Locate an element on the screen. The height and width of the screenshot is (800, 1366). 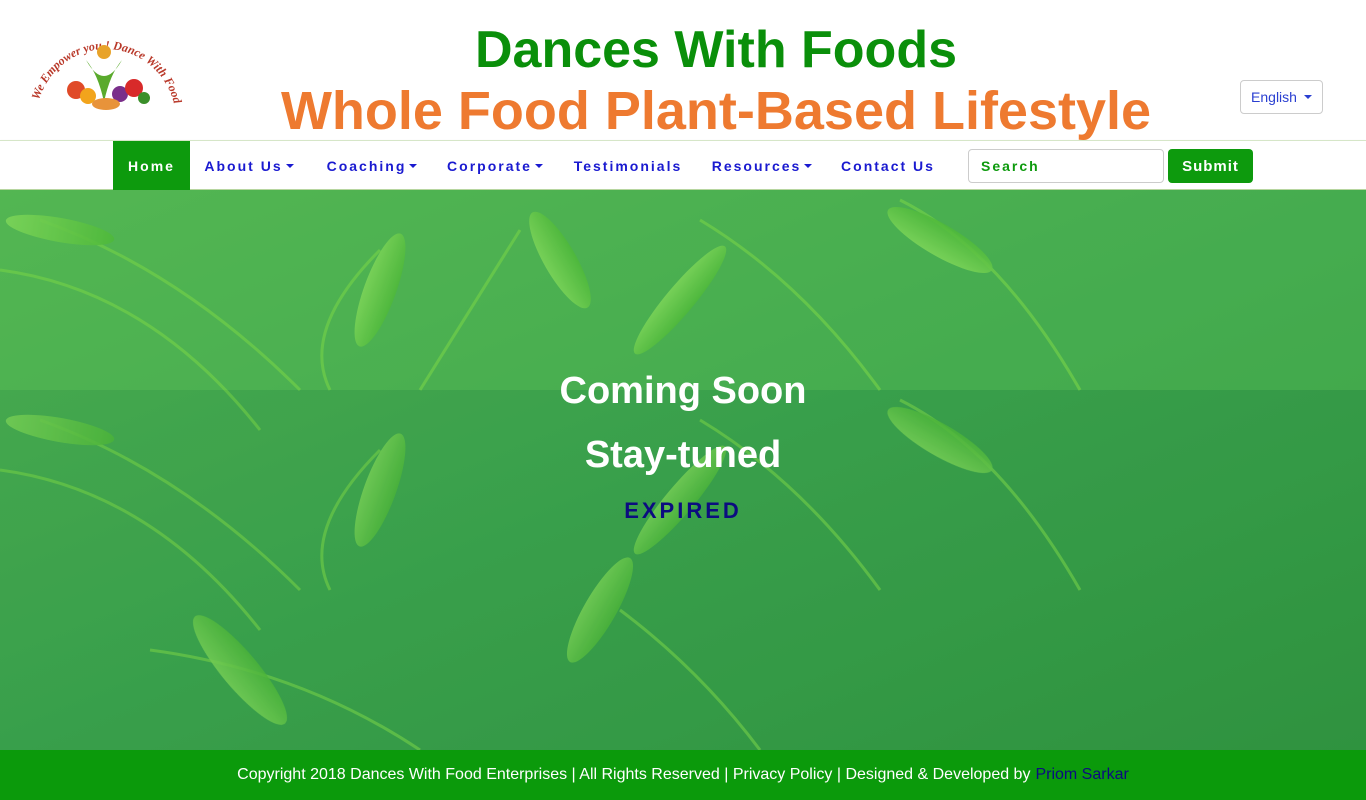
stay-tuned-heading: Stay-tuned is located at coordinates (683, 455).